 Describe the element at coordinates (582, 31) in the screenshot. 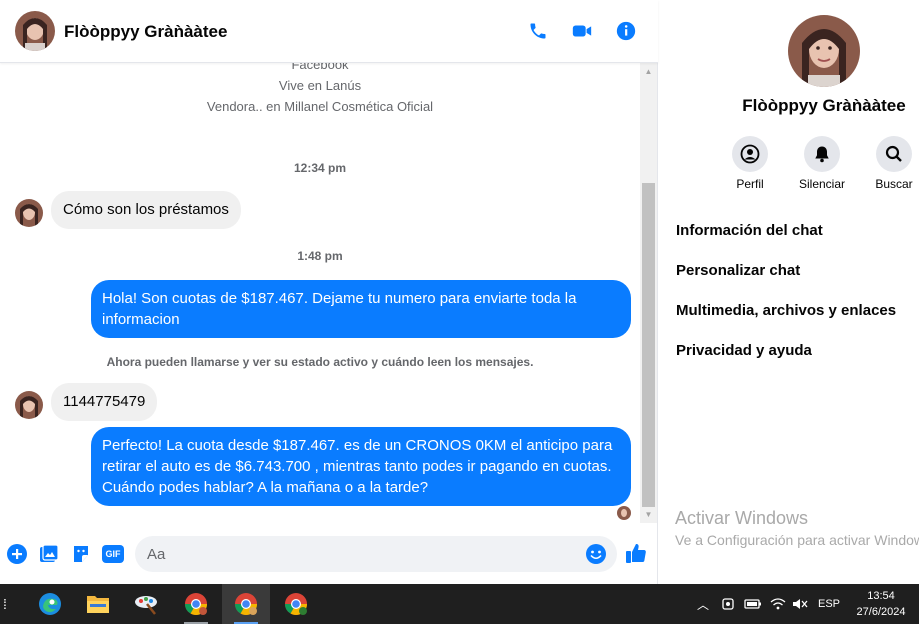

I see `video-call-icon` at that location.